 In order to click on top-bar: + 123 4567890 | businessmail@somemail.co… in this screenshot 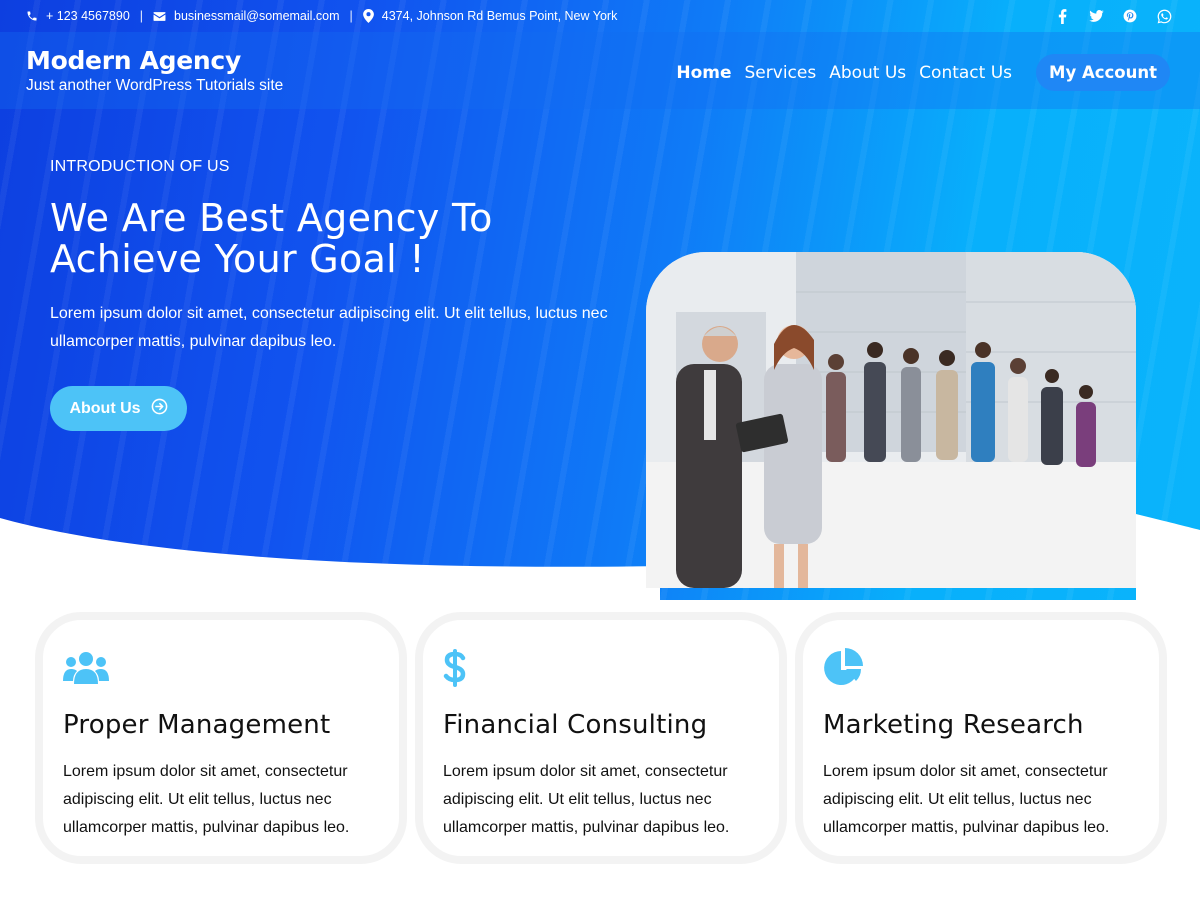, I will do `click(600, 16)`.